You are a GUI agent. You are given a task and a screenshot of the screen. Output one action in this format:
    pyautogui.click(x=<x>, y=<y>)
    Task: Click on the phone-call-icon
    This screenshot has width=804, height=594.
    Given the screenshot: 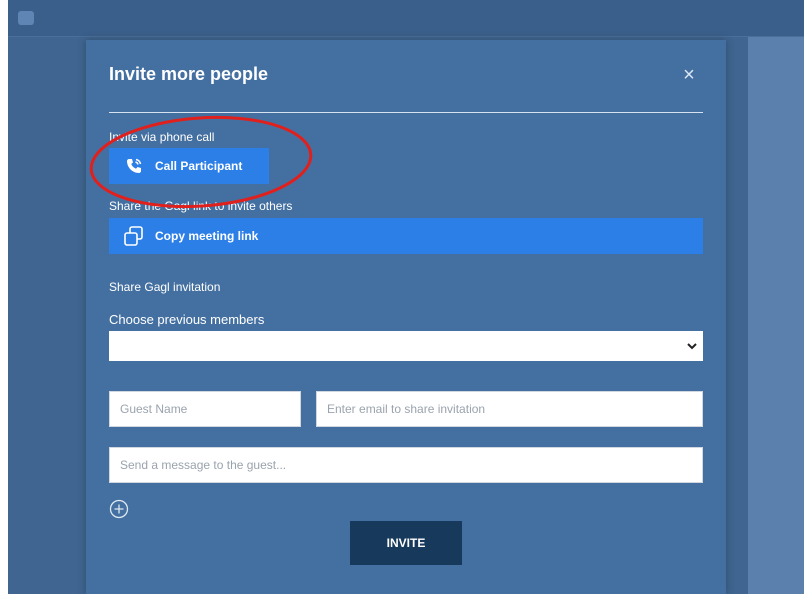 What is the action you would take?
    pyautogui.click(x=134, y=166)
    